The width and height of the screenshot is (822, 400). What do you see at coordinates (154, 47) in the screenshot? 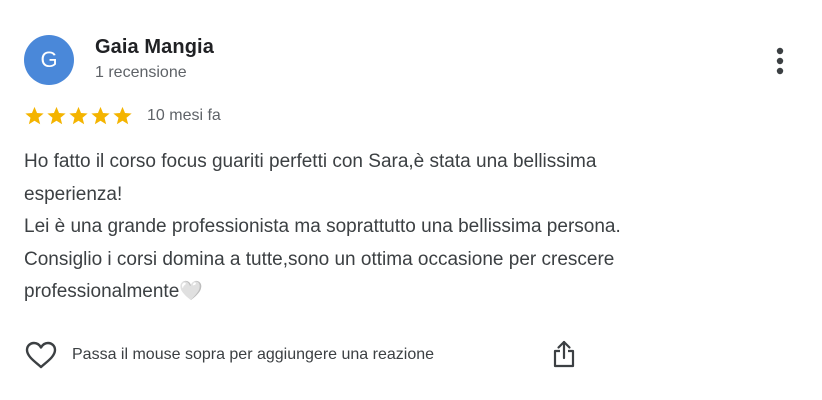
I see `author-name: Gaia Mangia` at bounding box center [154, 47].